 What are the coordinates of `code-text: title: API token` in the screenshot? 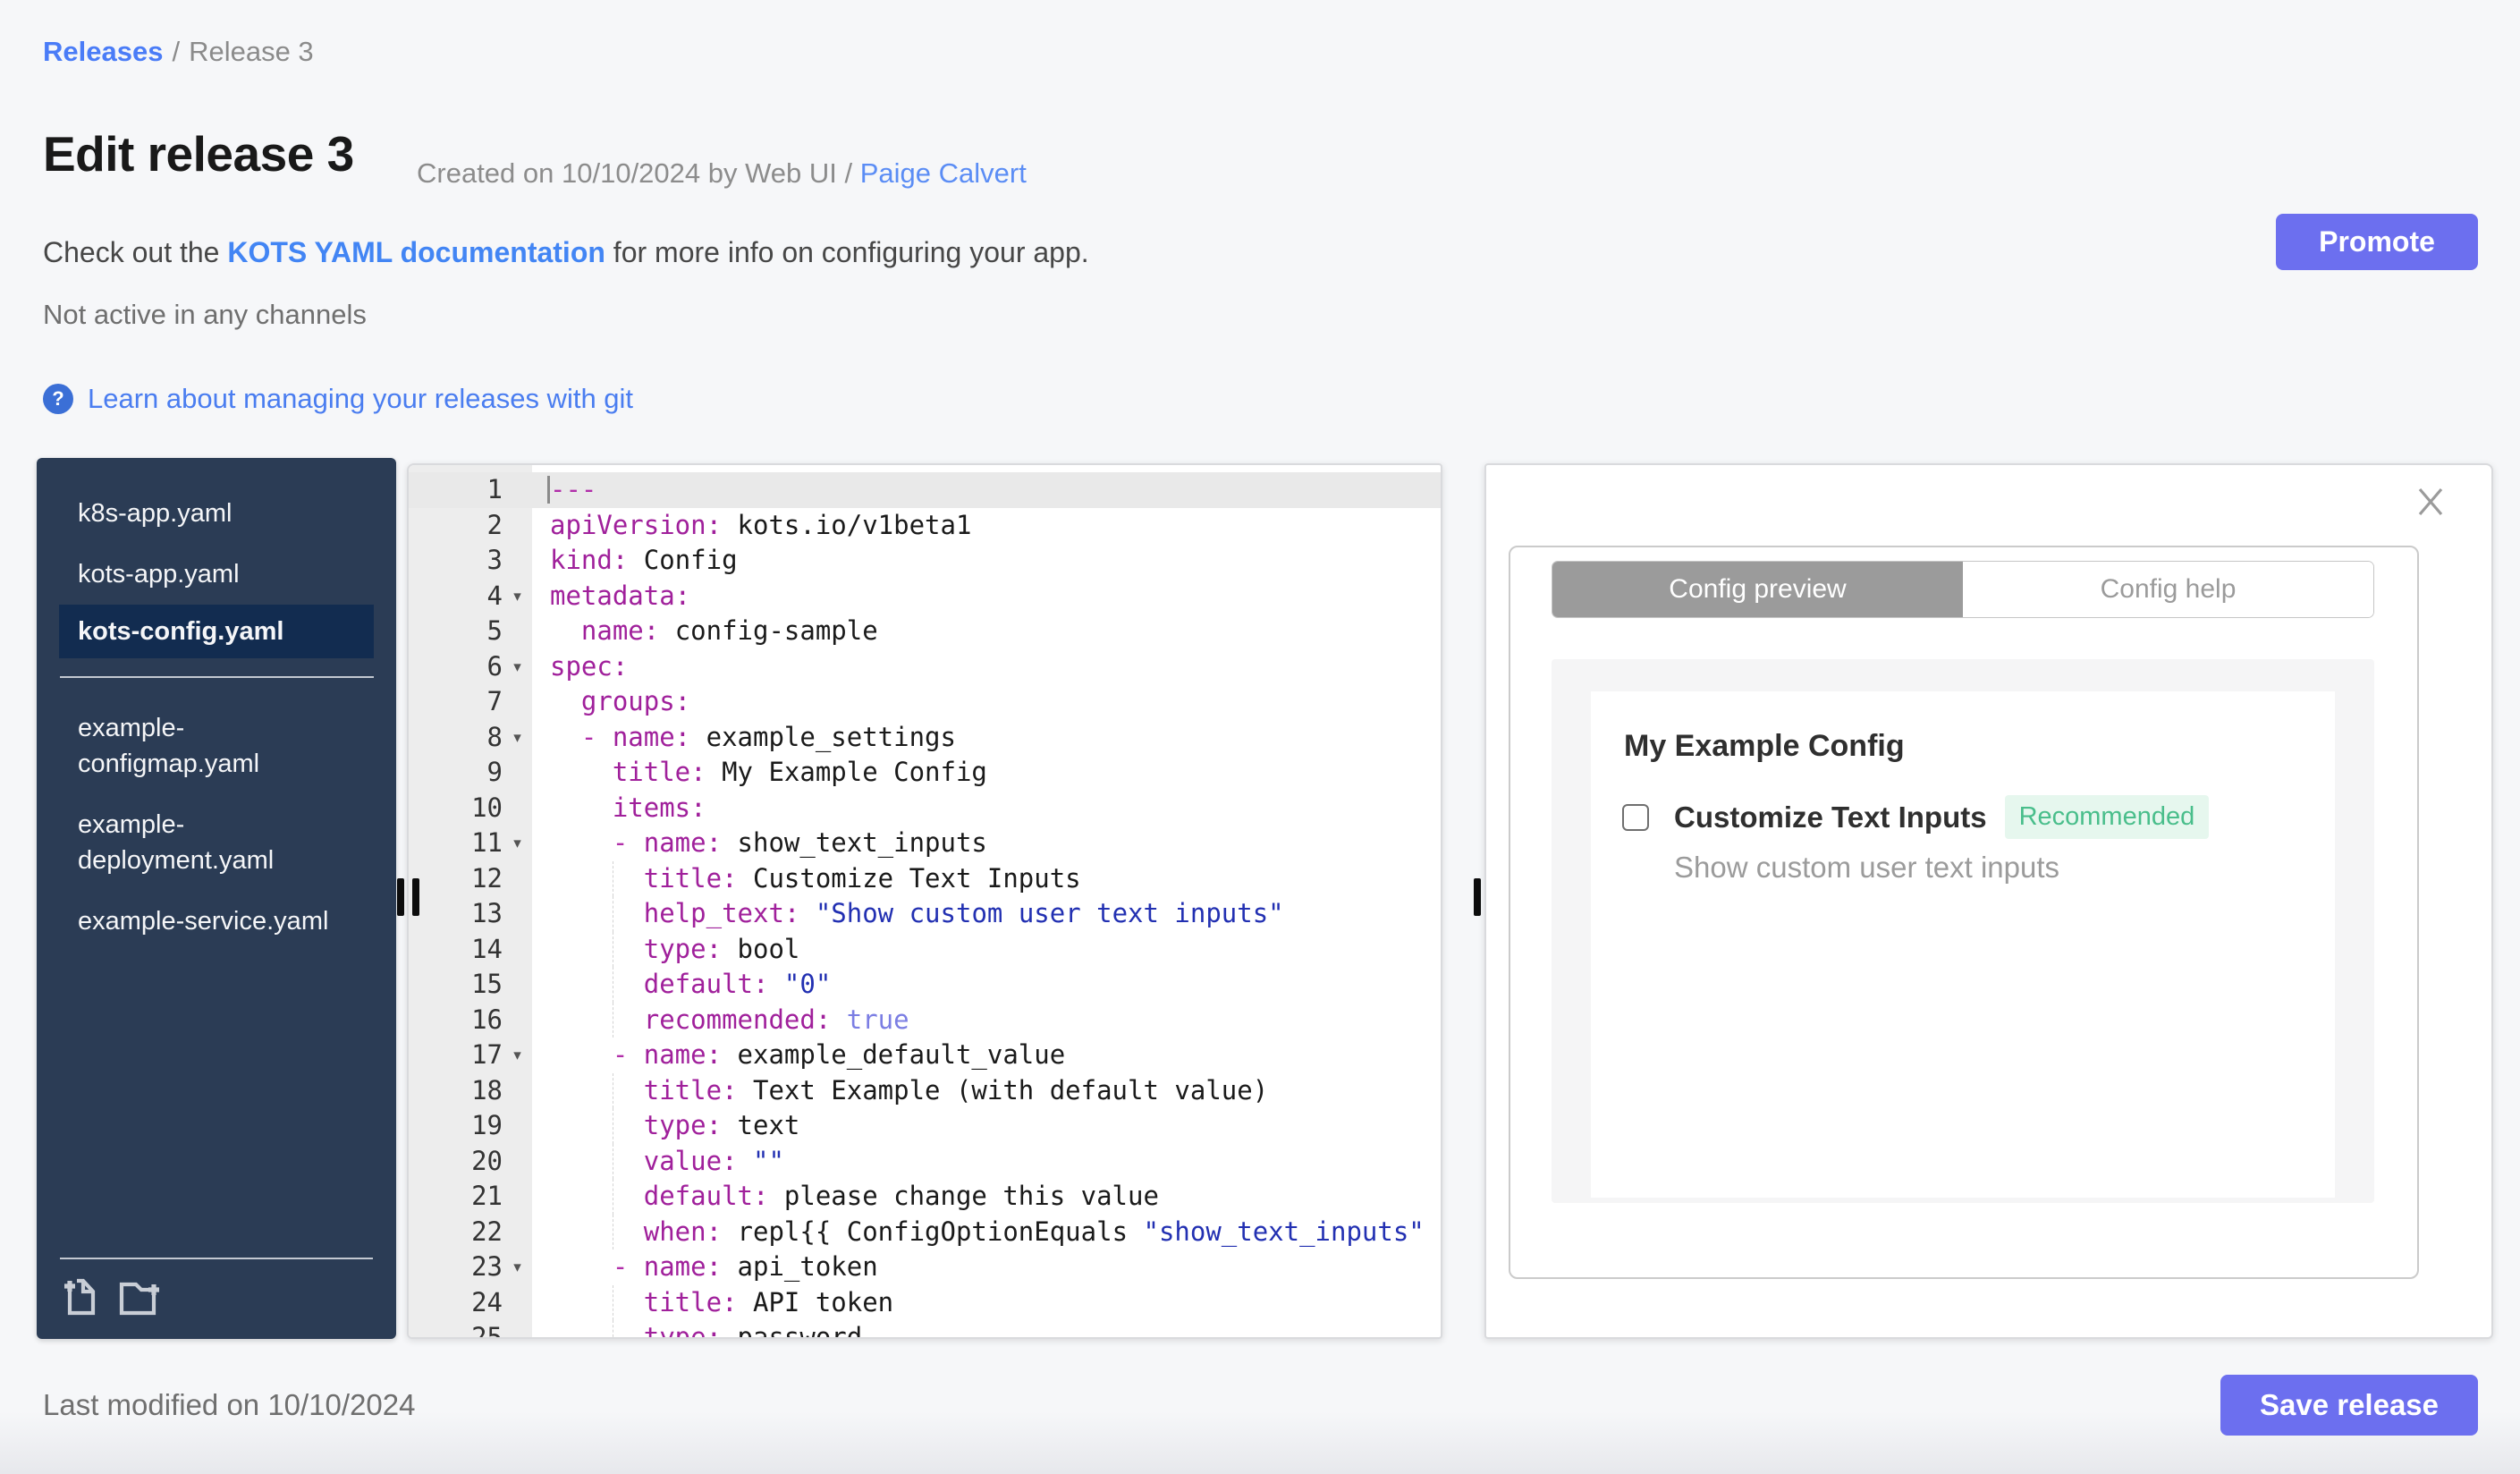 It's located at (986, 1302).